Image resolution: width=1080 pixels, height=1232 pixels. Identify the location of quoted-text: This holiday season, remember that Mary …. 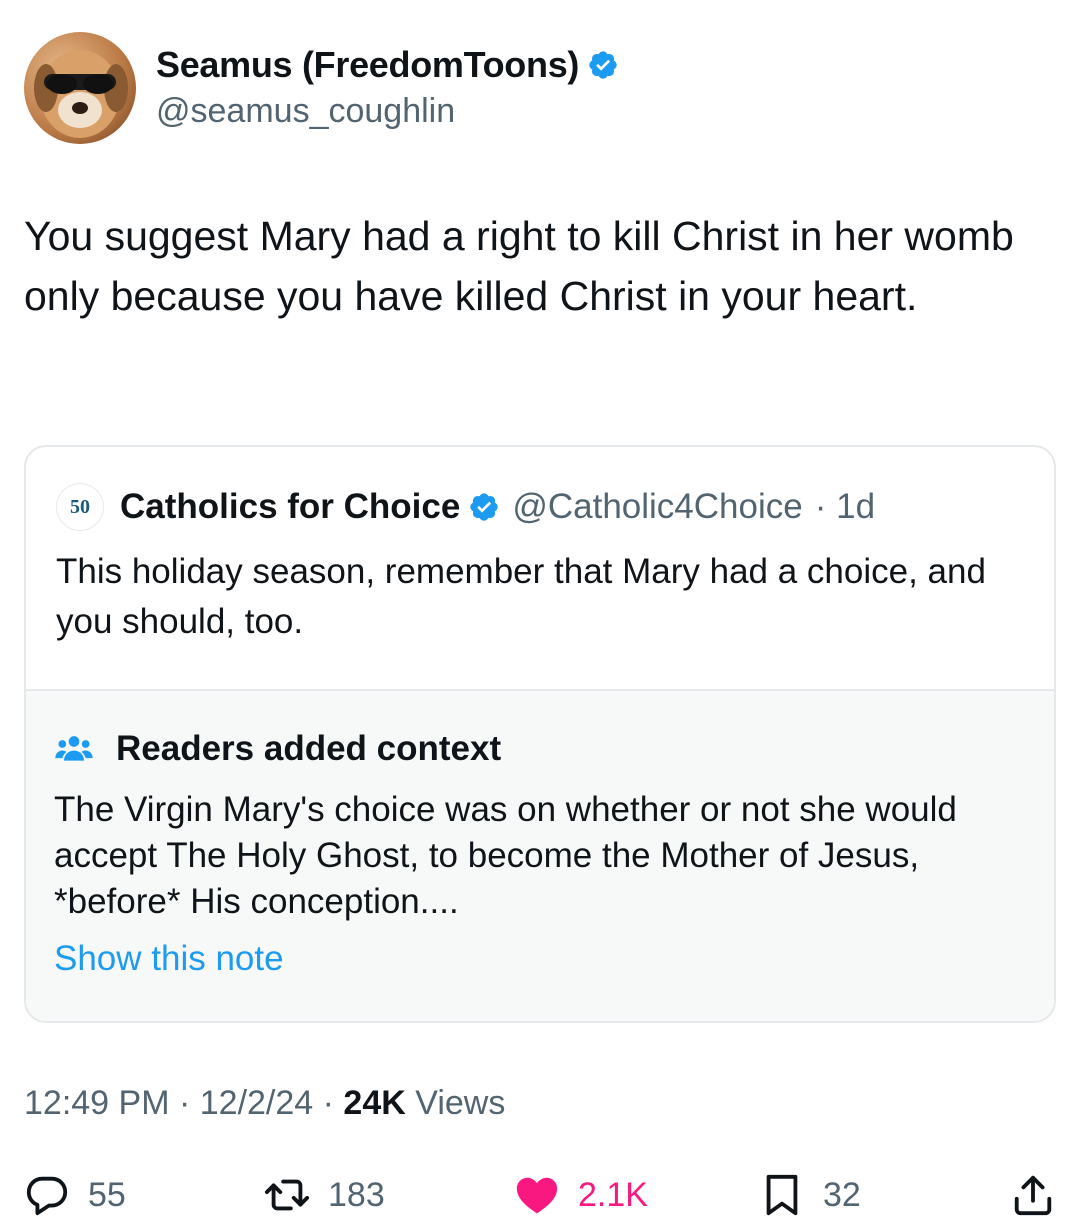
(521, 596).